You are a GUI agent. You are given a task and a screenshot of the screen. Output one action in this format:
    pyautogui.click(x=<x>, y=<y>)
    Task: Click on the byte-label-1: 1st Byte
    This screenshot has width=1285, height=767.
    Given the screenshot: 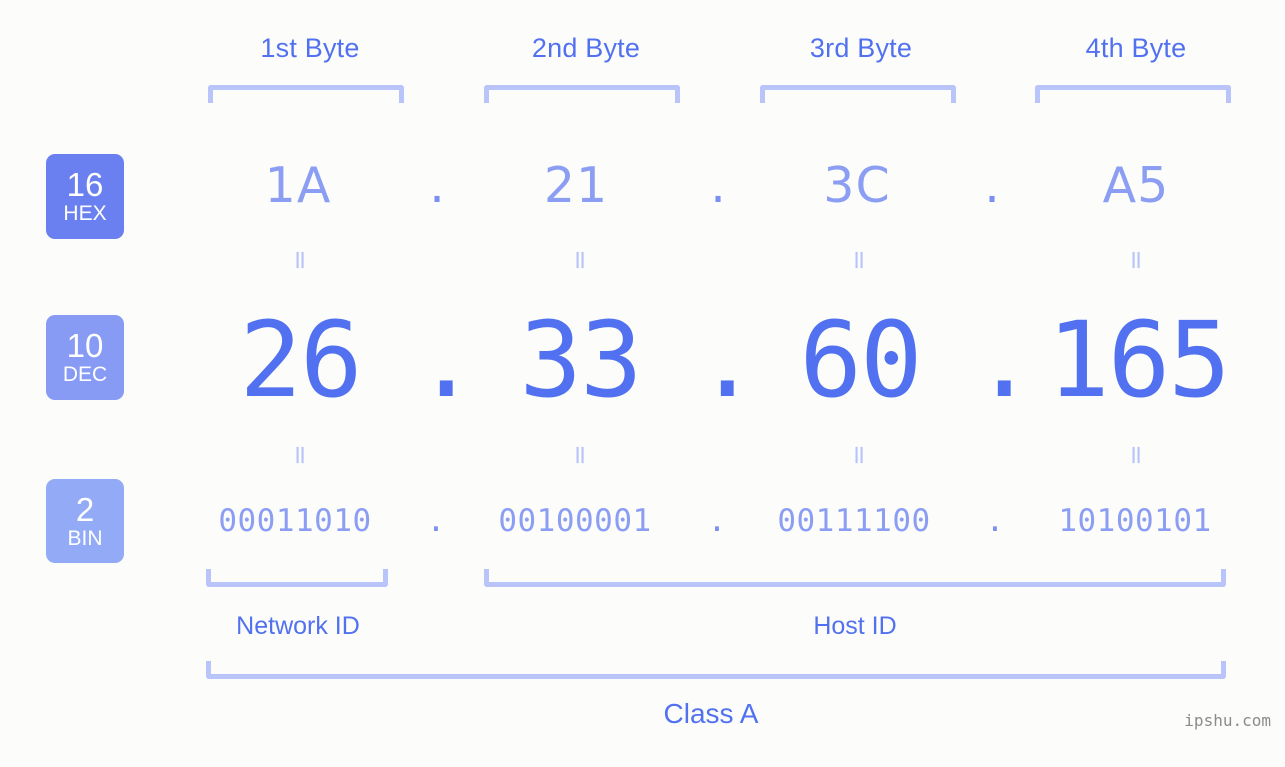 What is the action you would take?
    pyautogui.click(x=310, y=48)
    